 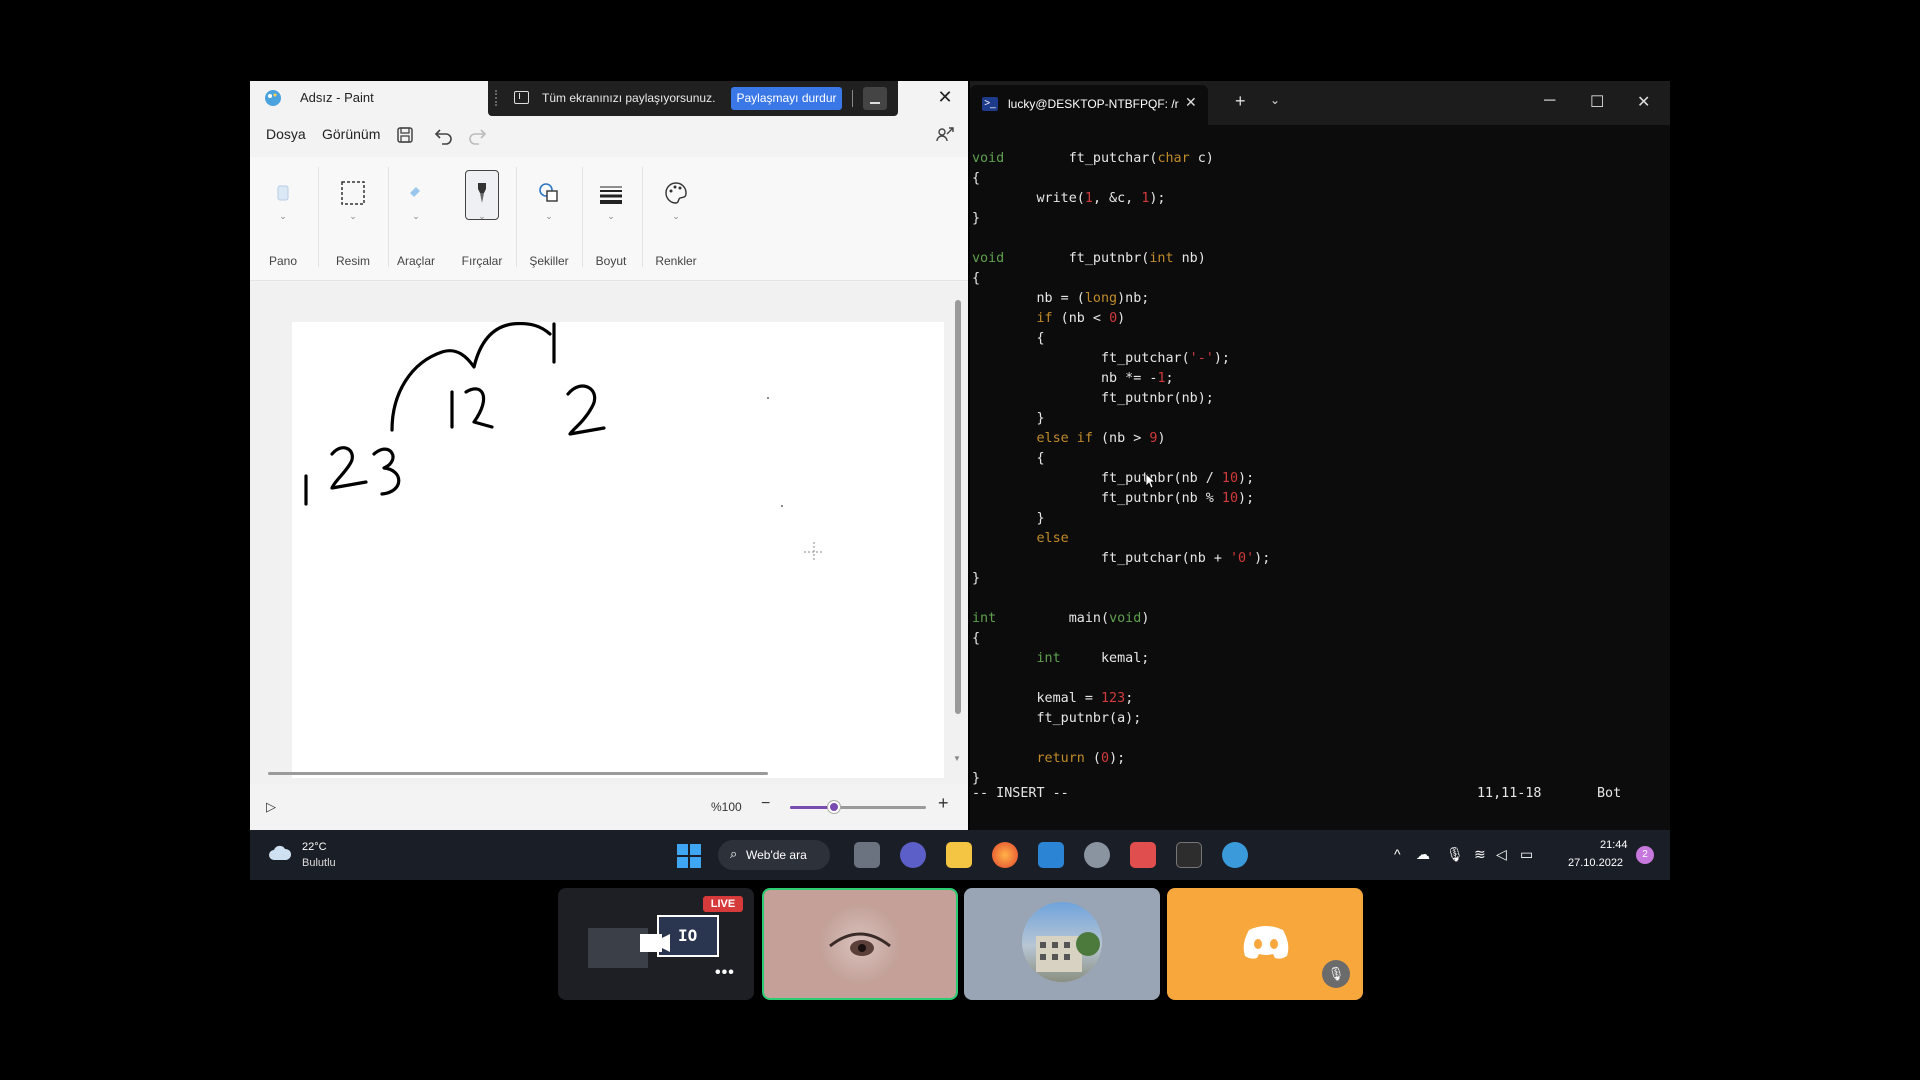 I want to click on file-explorer-icon, so click(x=959, y=855).